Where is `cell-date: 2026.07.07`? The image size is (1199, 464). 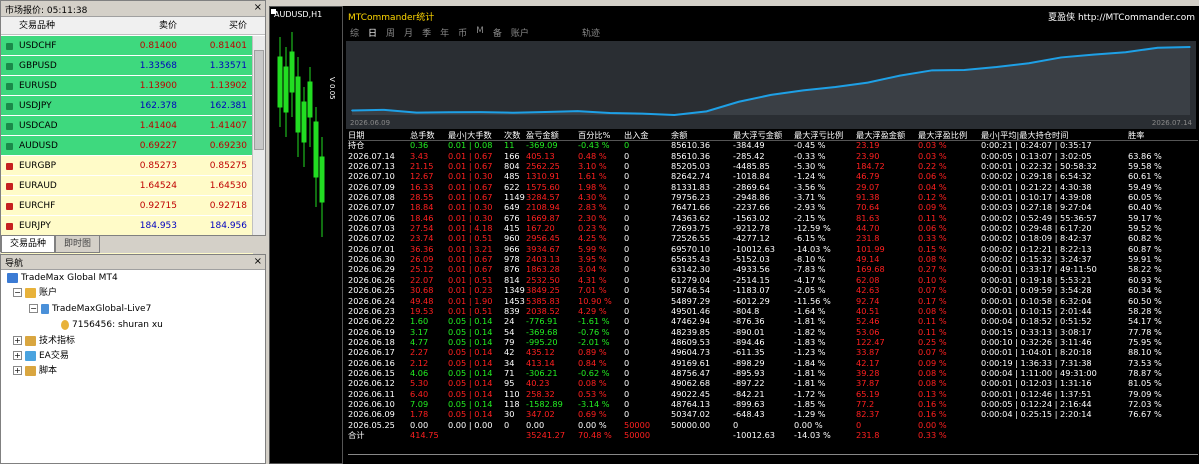 cell-date: 2026.07.07 is located at coordinates (371, 207).